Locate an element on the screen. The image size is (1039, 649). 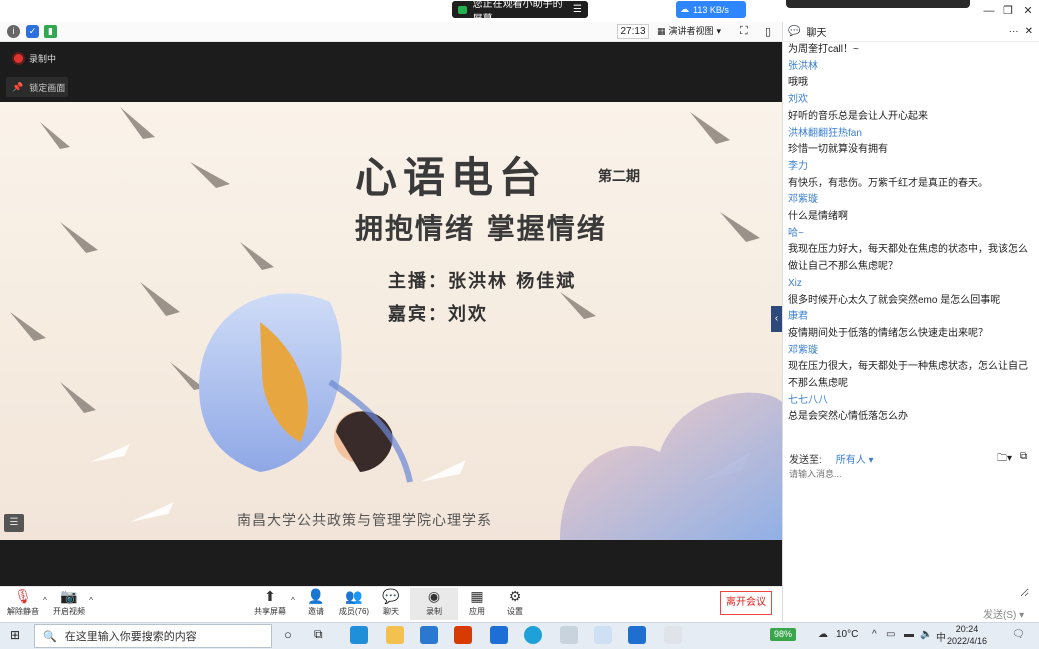
shield-icon: ✓ is located at coordinates (32, 31).